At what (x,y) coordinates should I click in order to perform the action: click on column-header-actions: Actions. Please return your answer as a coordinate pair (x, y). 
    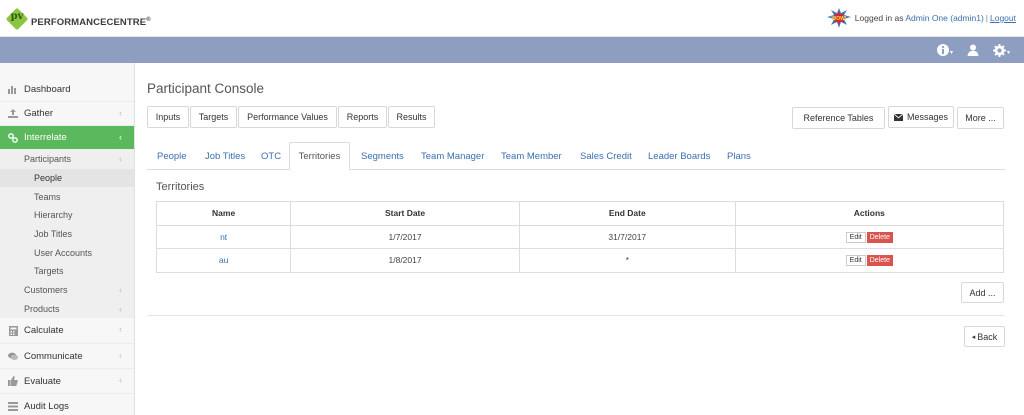
    Looking at the image, I should click on (869, 213).